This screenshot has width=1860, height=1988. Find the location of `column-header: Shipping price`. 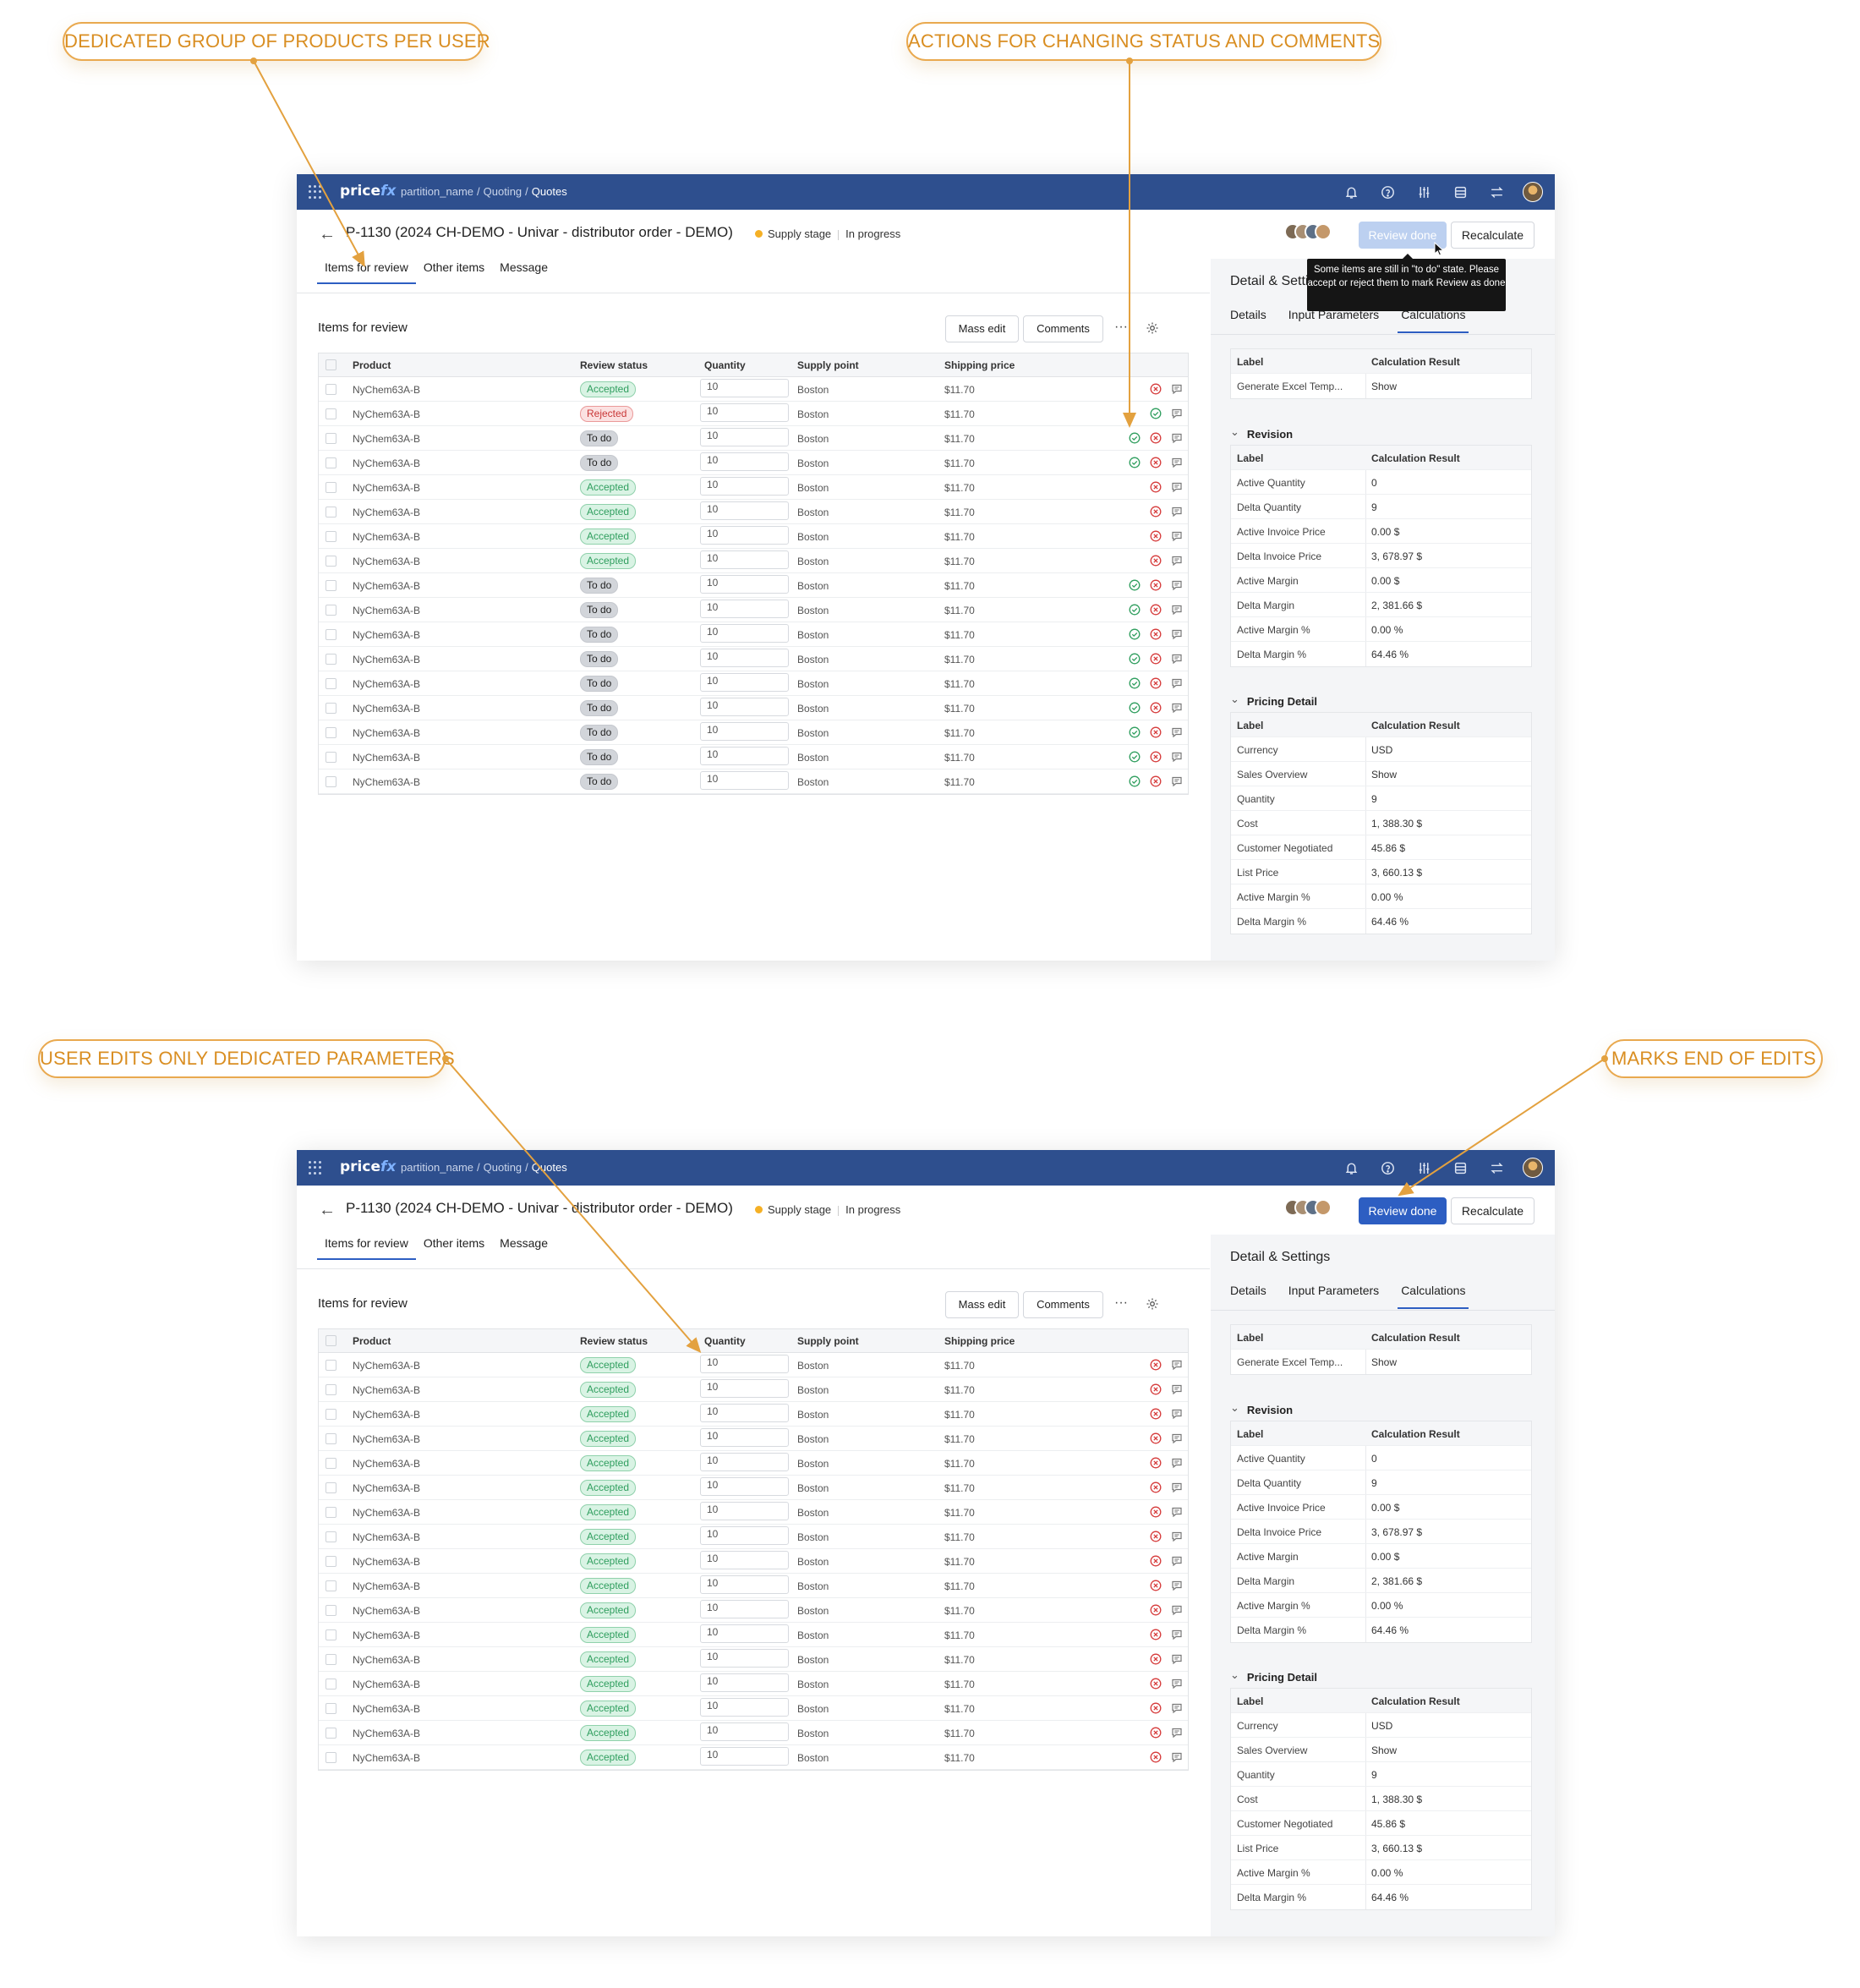

column-header: Shipping price is located at coordinates (979, 365).